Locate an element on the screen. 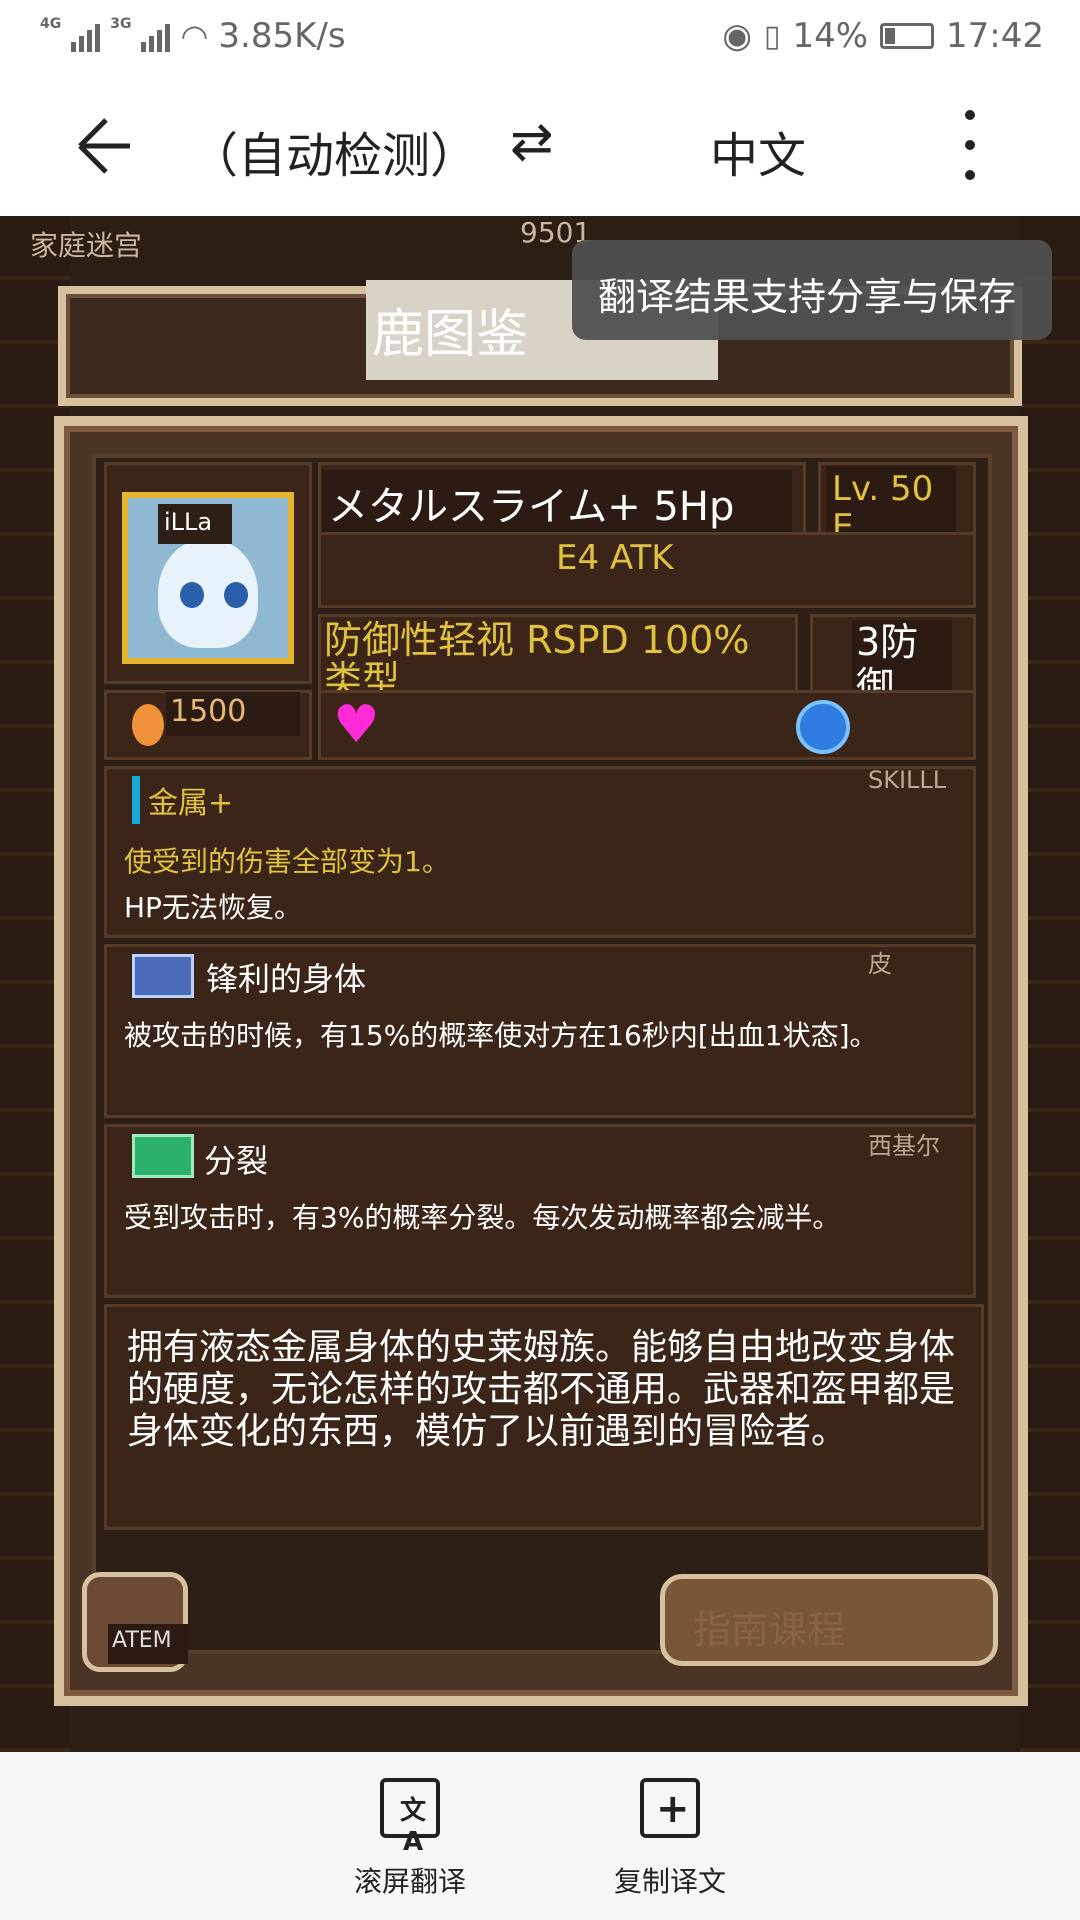 This screenshot has width=1080, height=1920. location-label: 家庭迷宫 is located at coordinates (86, 245).